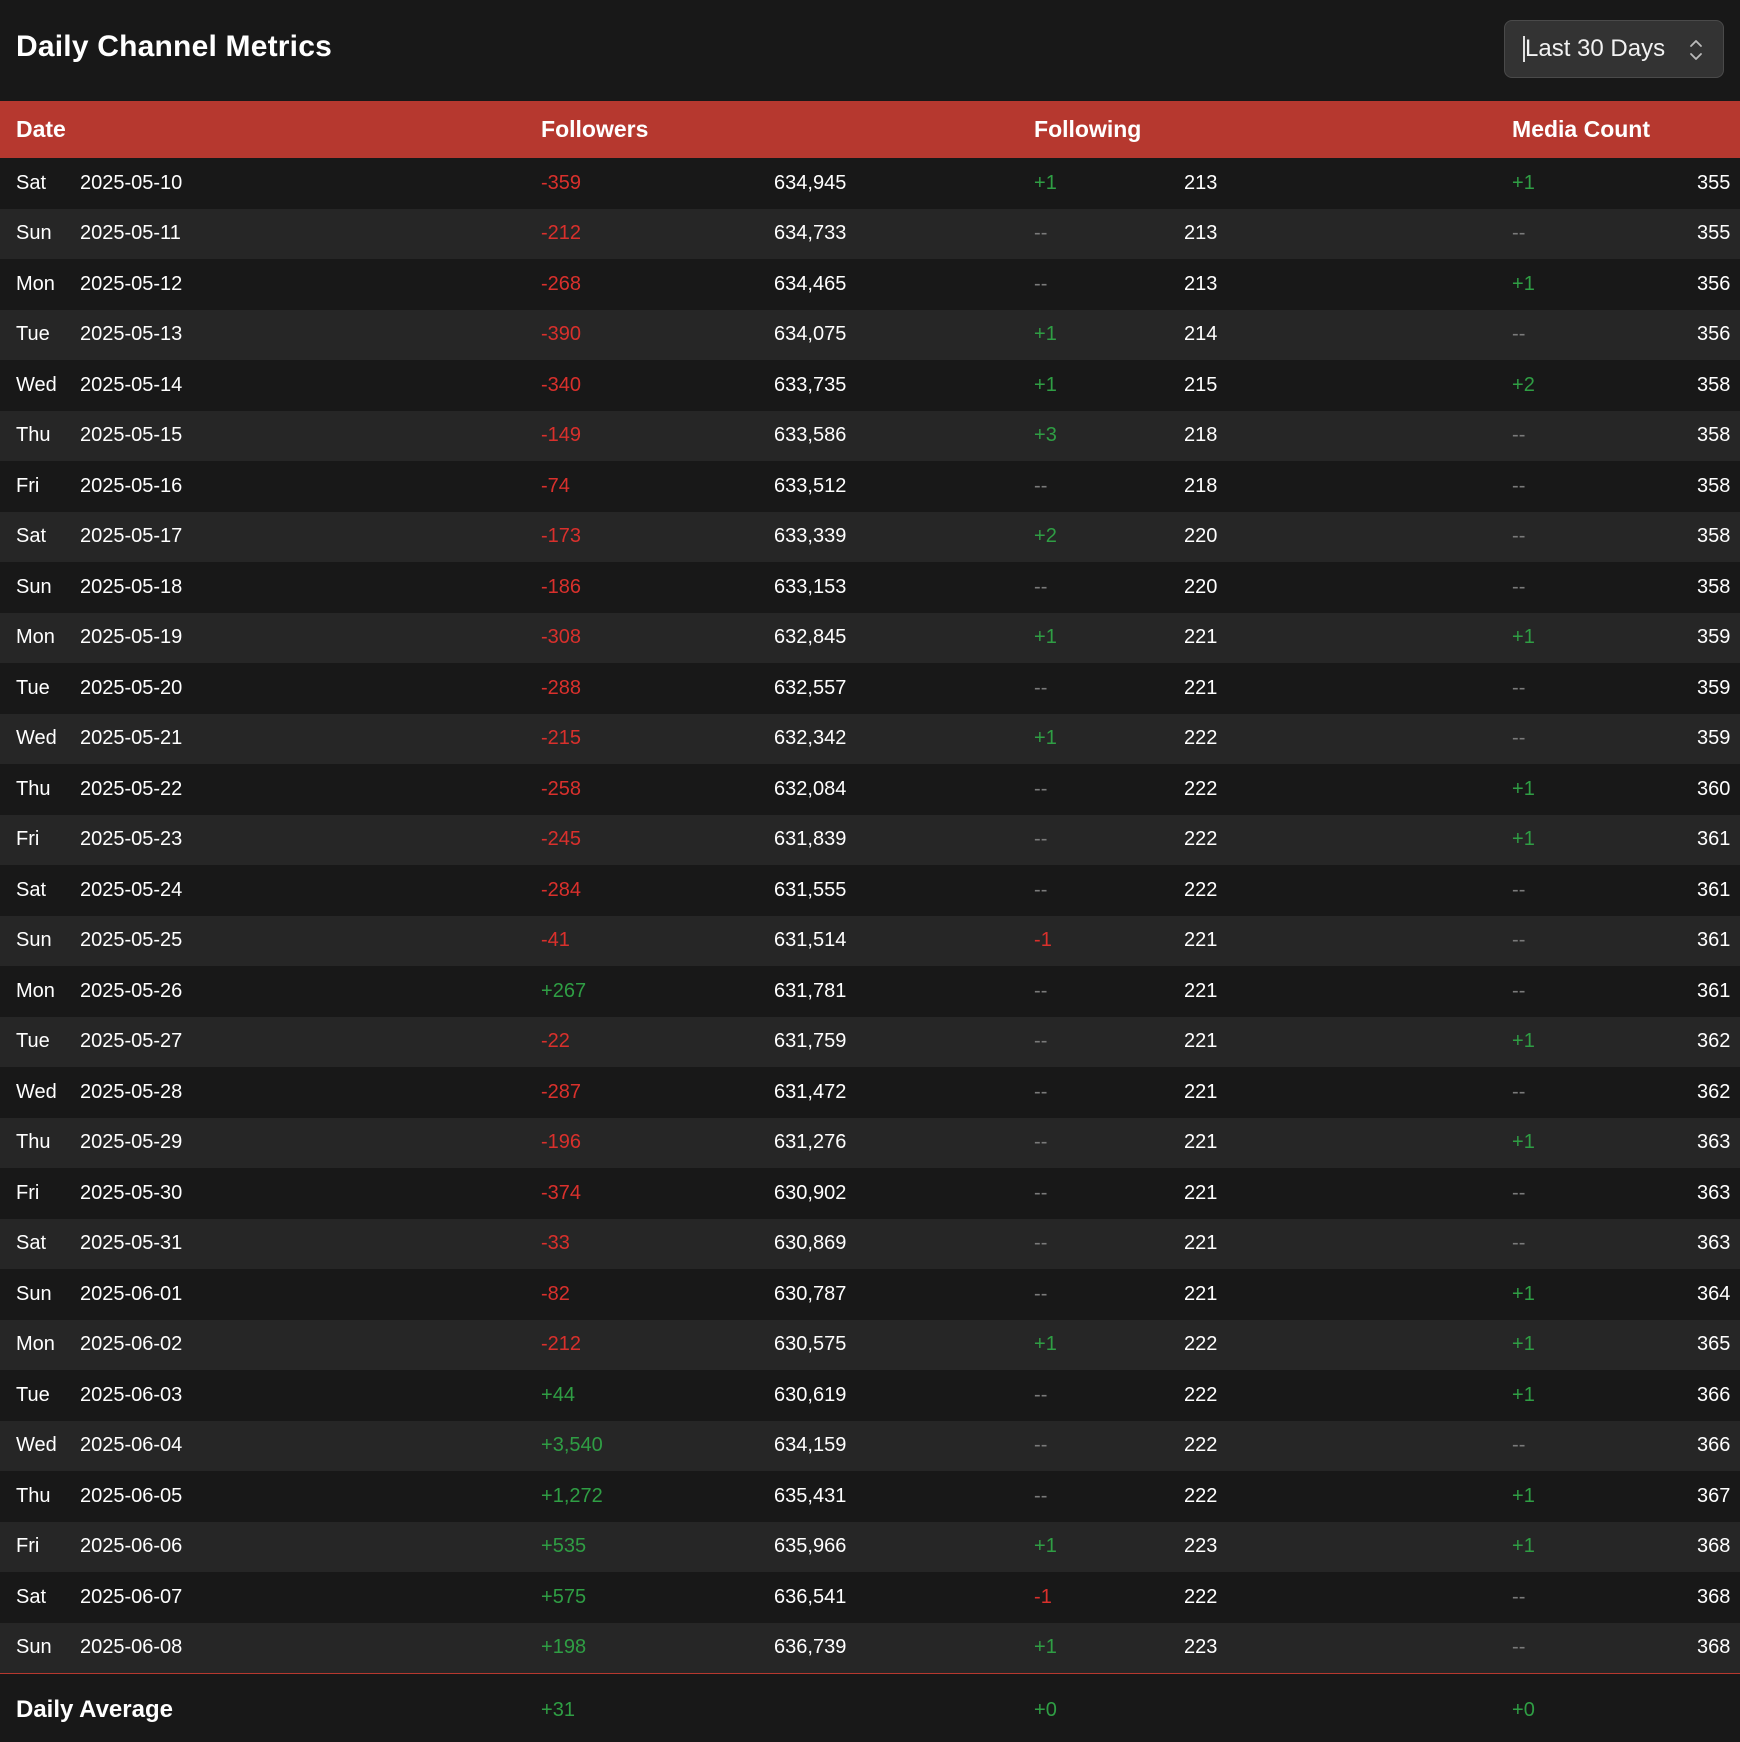  Describe the element at coordinates (561, 738) in the screenshot. I see `followers-change-cell: -215` at that location.